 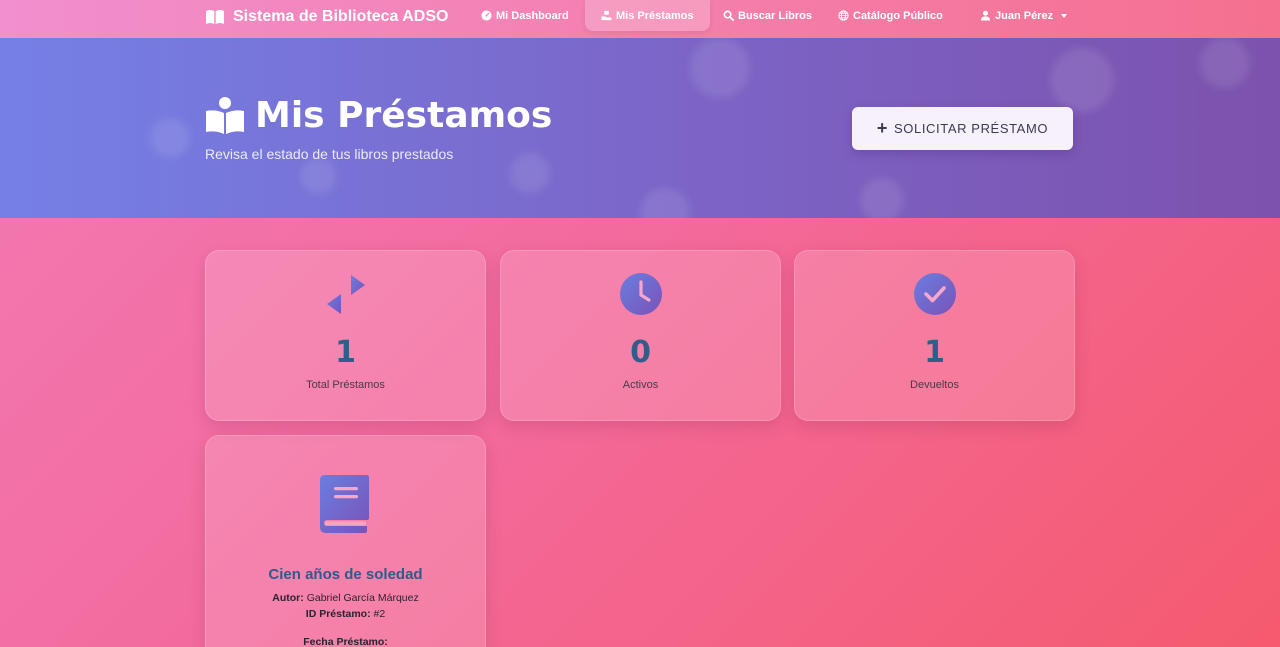 What do you see at coordinates (985, 15) in the screenshot?
I see `user-icon` at bounding box center [985, 15].